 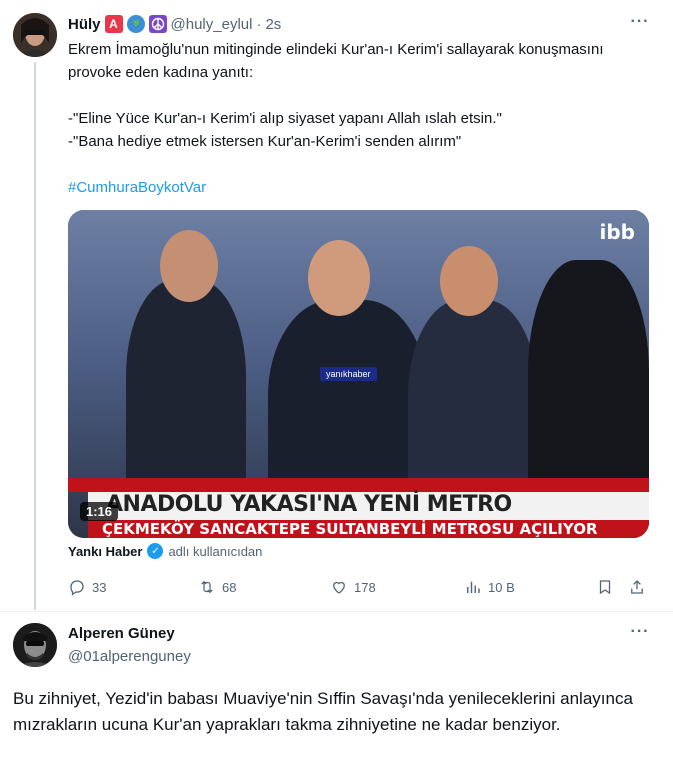 What do you see at coordinates (358, 187) in the screenshot?
I see `hashtag-link: #CumhuraBoykotVar` at bounding box center [358, 187].